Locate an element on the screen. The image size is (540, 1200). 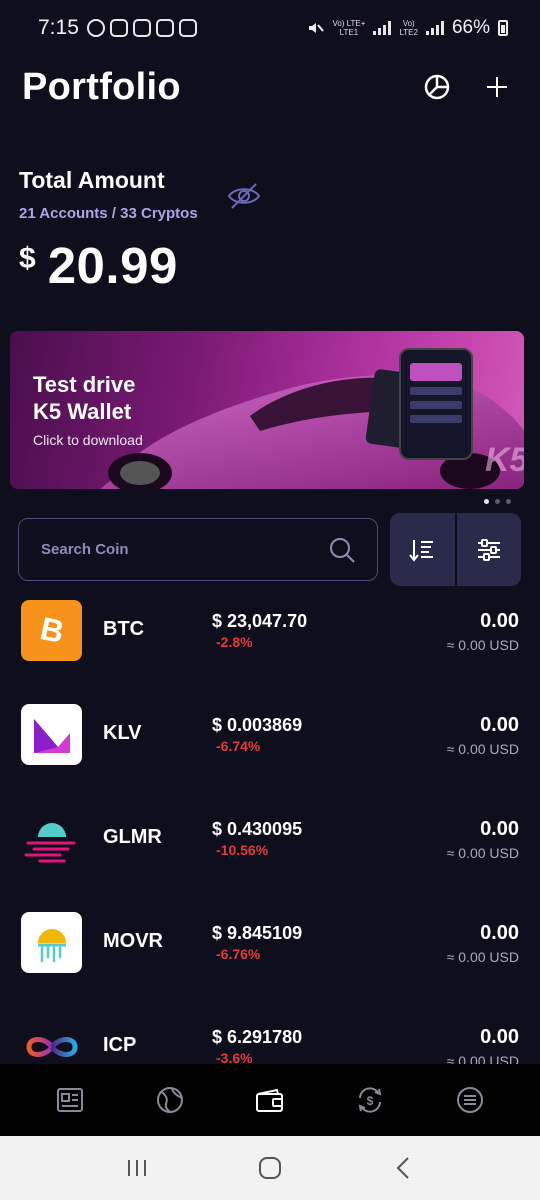
amount-value: 20.99 is located at coordinates (112, 265).